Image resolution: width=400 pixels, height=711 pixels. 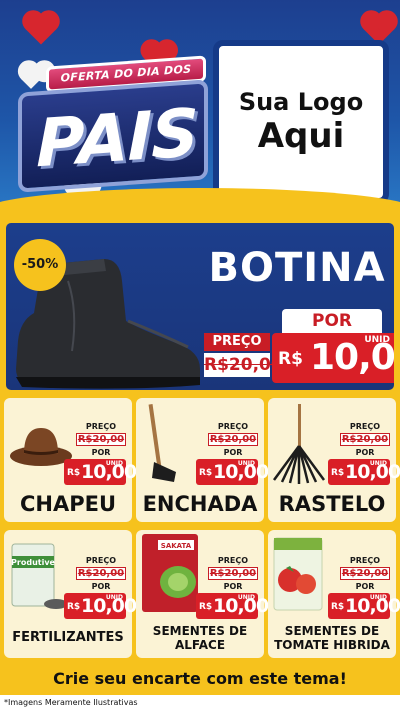 I want to click on cta-banner: Crie seu encarte com este tema!, so click(x=200, y=679).